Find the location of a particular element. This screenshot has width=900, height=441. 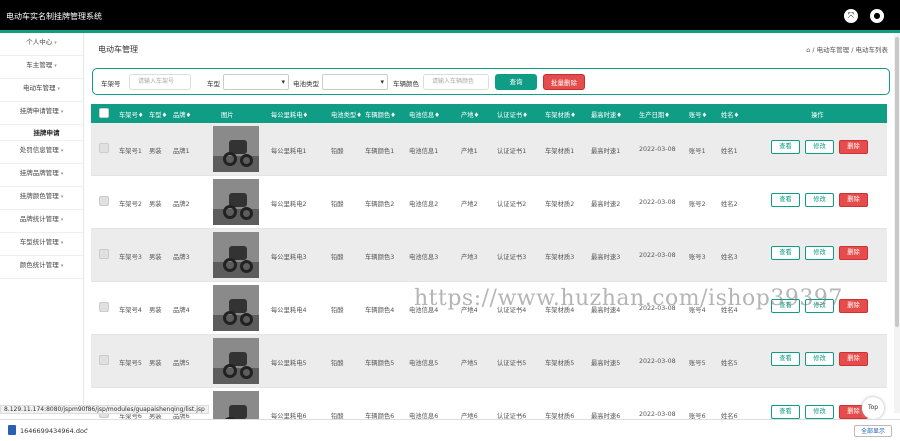

column-header: 车架号♦ is located at coordinates (131, 114).